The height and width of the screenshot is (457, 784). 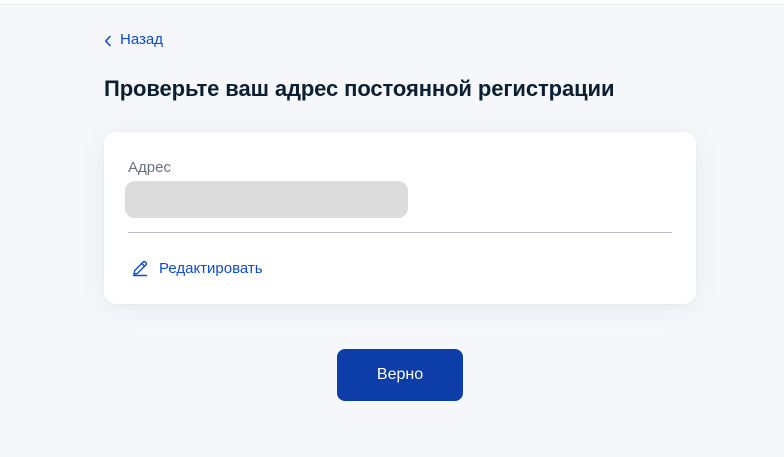 What do you see at coordinates (211, 268) in the screenshot?
I see `edit-address-label: Редактировать` at bounding box center [211, 268].